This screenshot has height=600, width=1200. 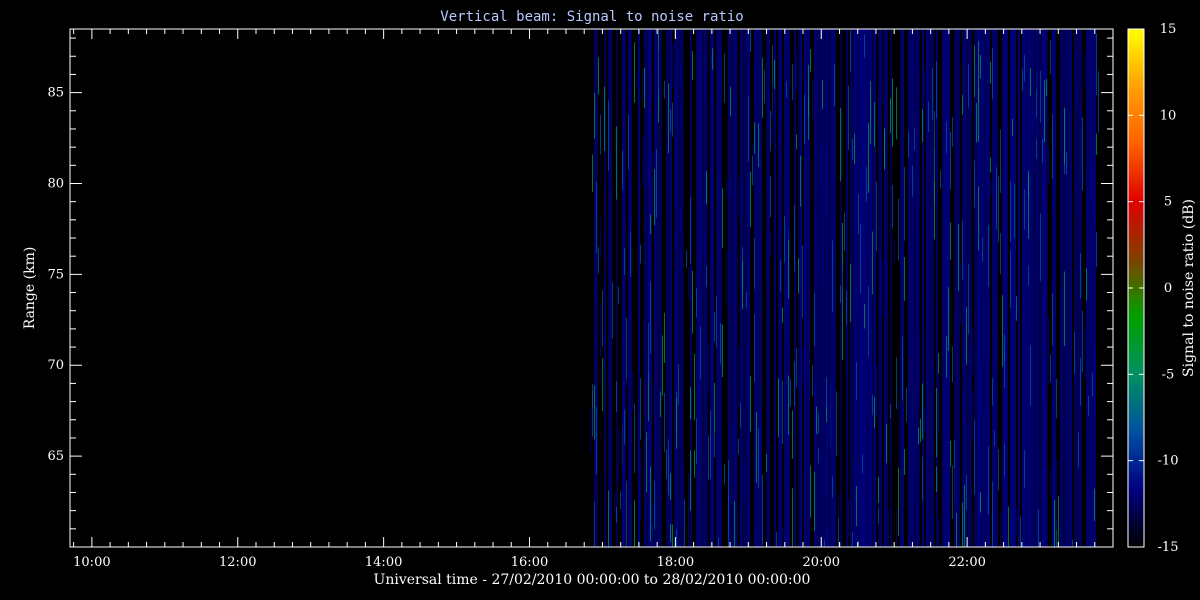 What do you see at coordinates (55, 183) in the screenshot?
I see `y-tick-label: 80` at bounding box center [55, 183].